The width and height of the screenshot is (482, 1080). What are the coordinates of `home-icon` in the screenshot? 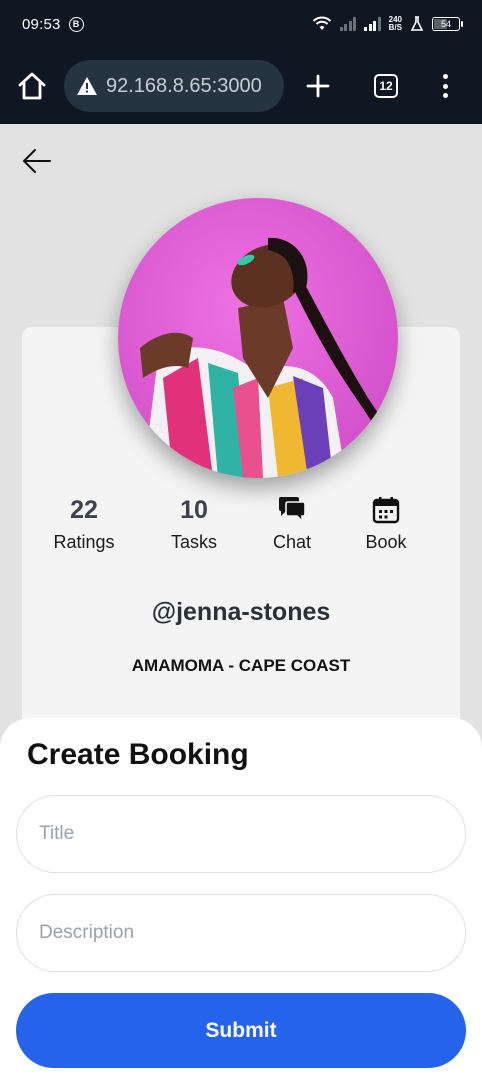 It's located at (32, 86).